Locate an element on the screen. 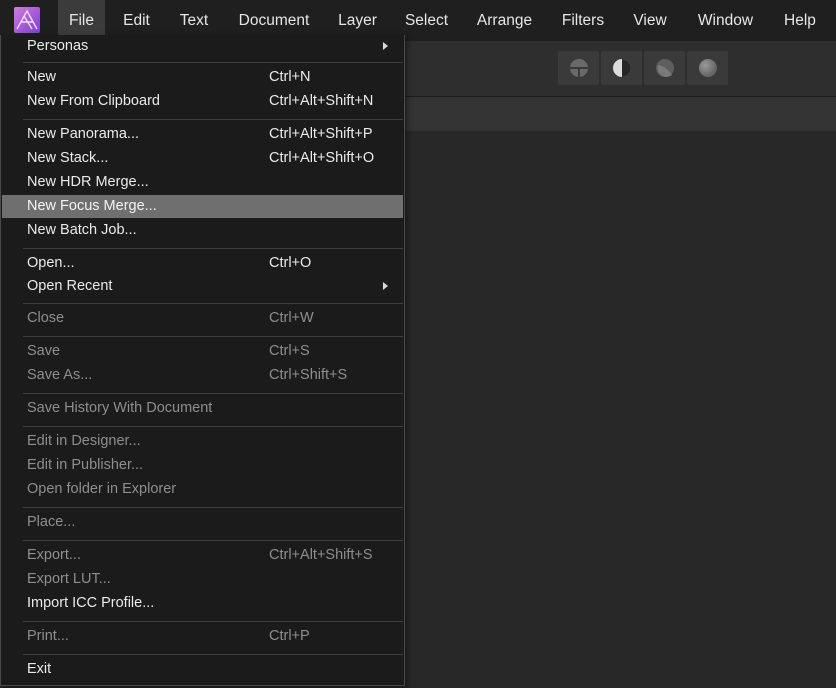  menu-item-shortcut: Ctrl+Alt+Shift+P is located at coordinates (321, 134).